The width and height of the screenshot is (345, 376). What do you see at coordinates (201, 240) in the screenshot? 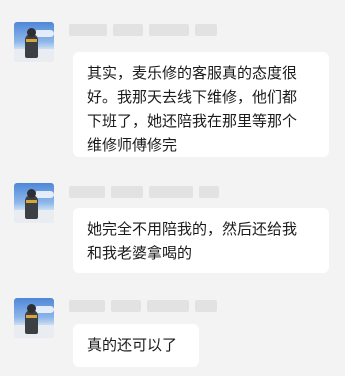
I see `message-bubble: 她完全不用陪我的，然后还给我 和我老婆拿喝的` at bounding box center [201, 240].